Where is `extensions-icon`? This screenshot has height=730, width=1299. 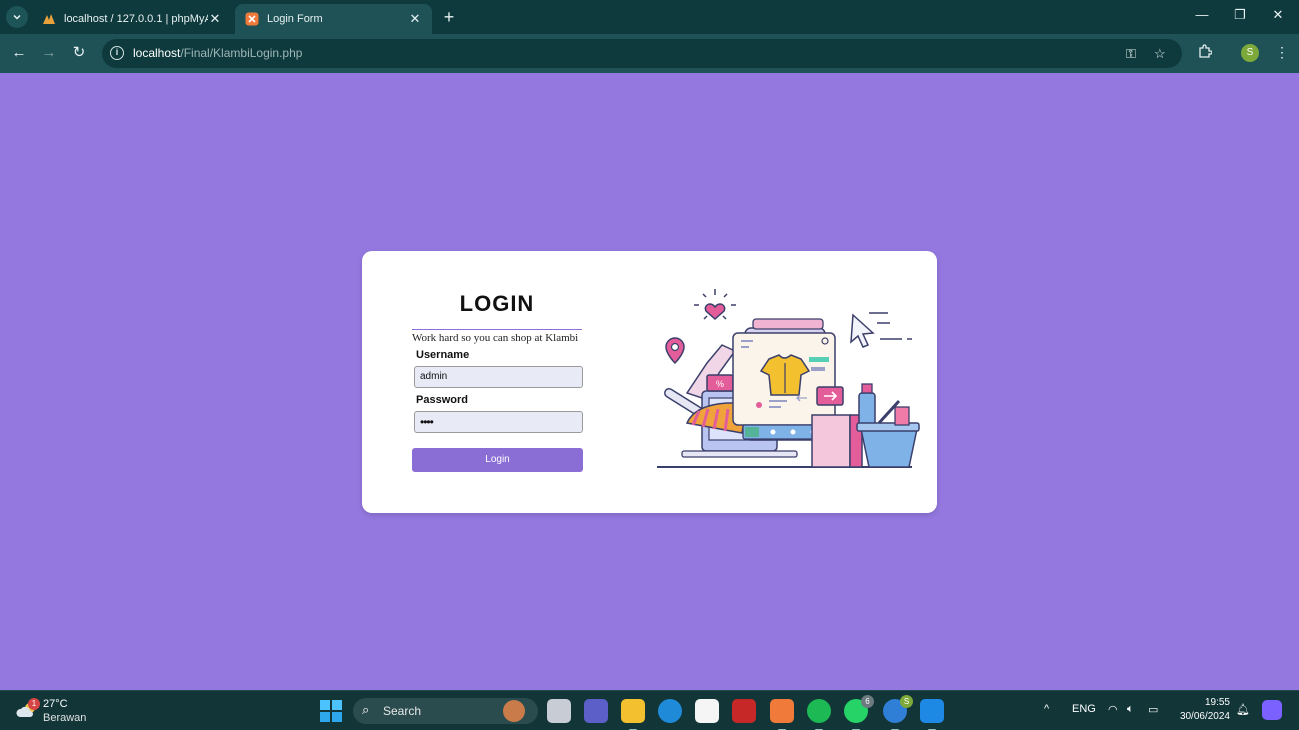 extensions-icon is located at coordinates (1205, 53).